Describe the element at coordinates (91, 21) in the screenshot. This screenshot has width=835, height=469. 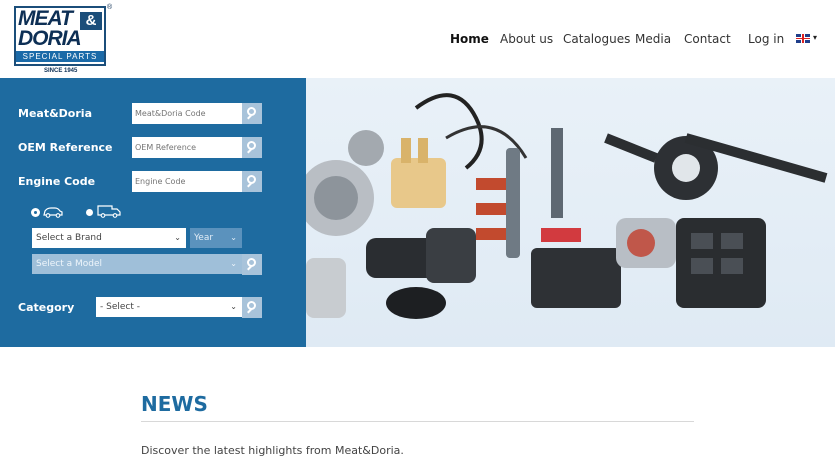
I see `logo-ampersand: &` at that location.